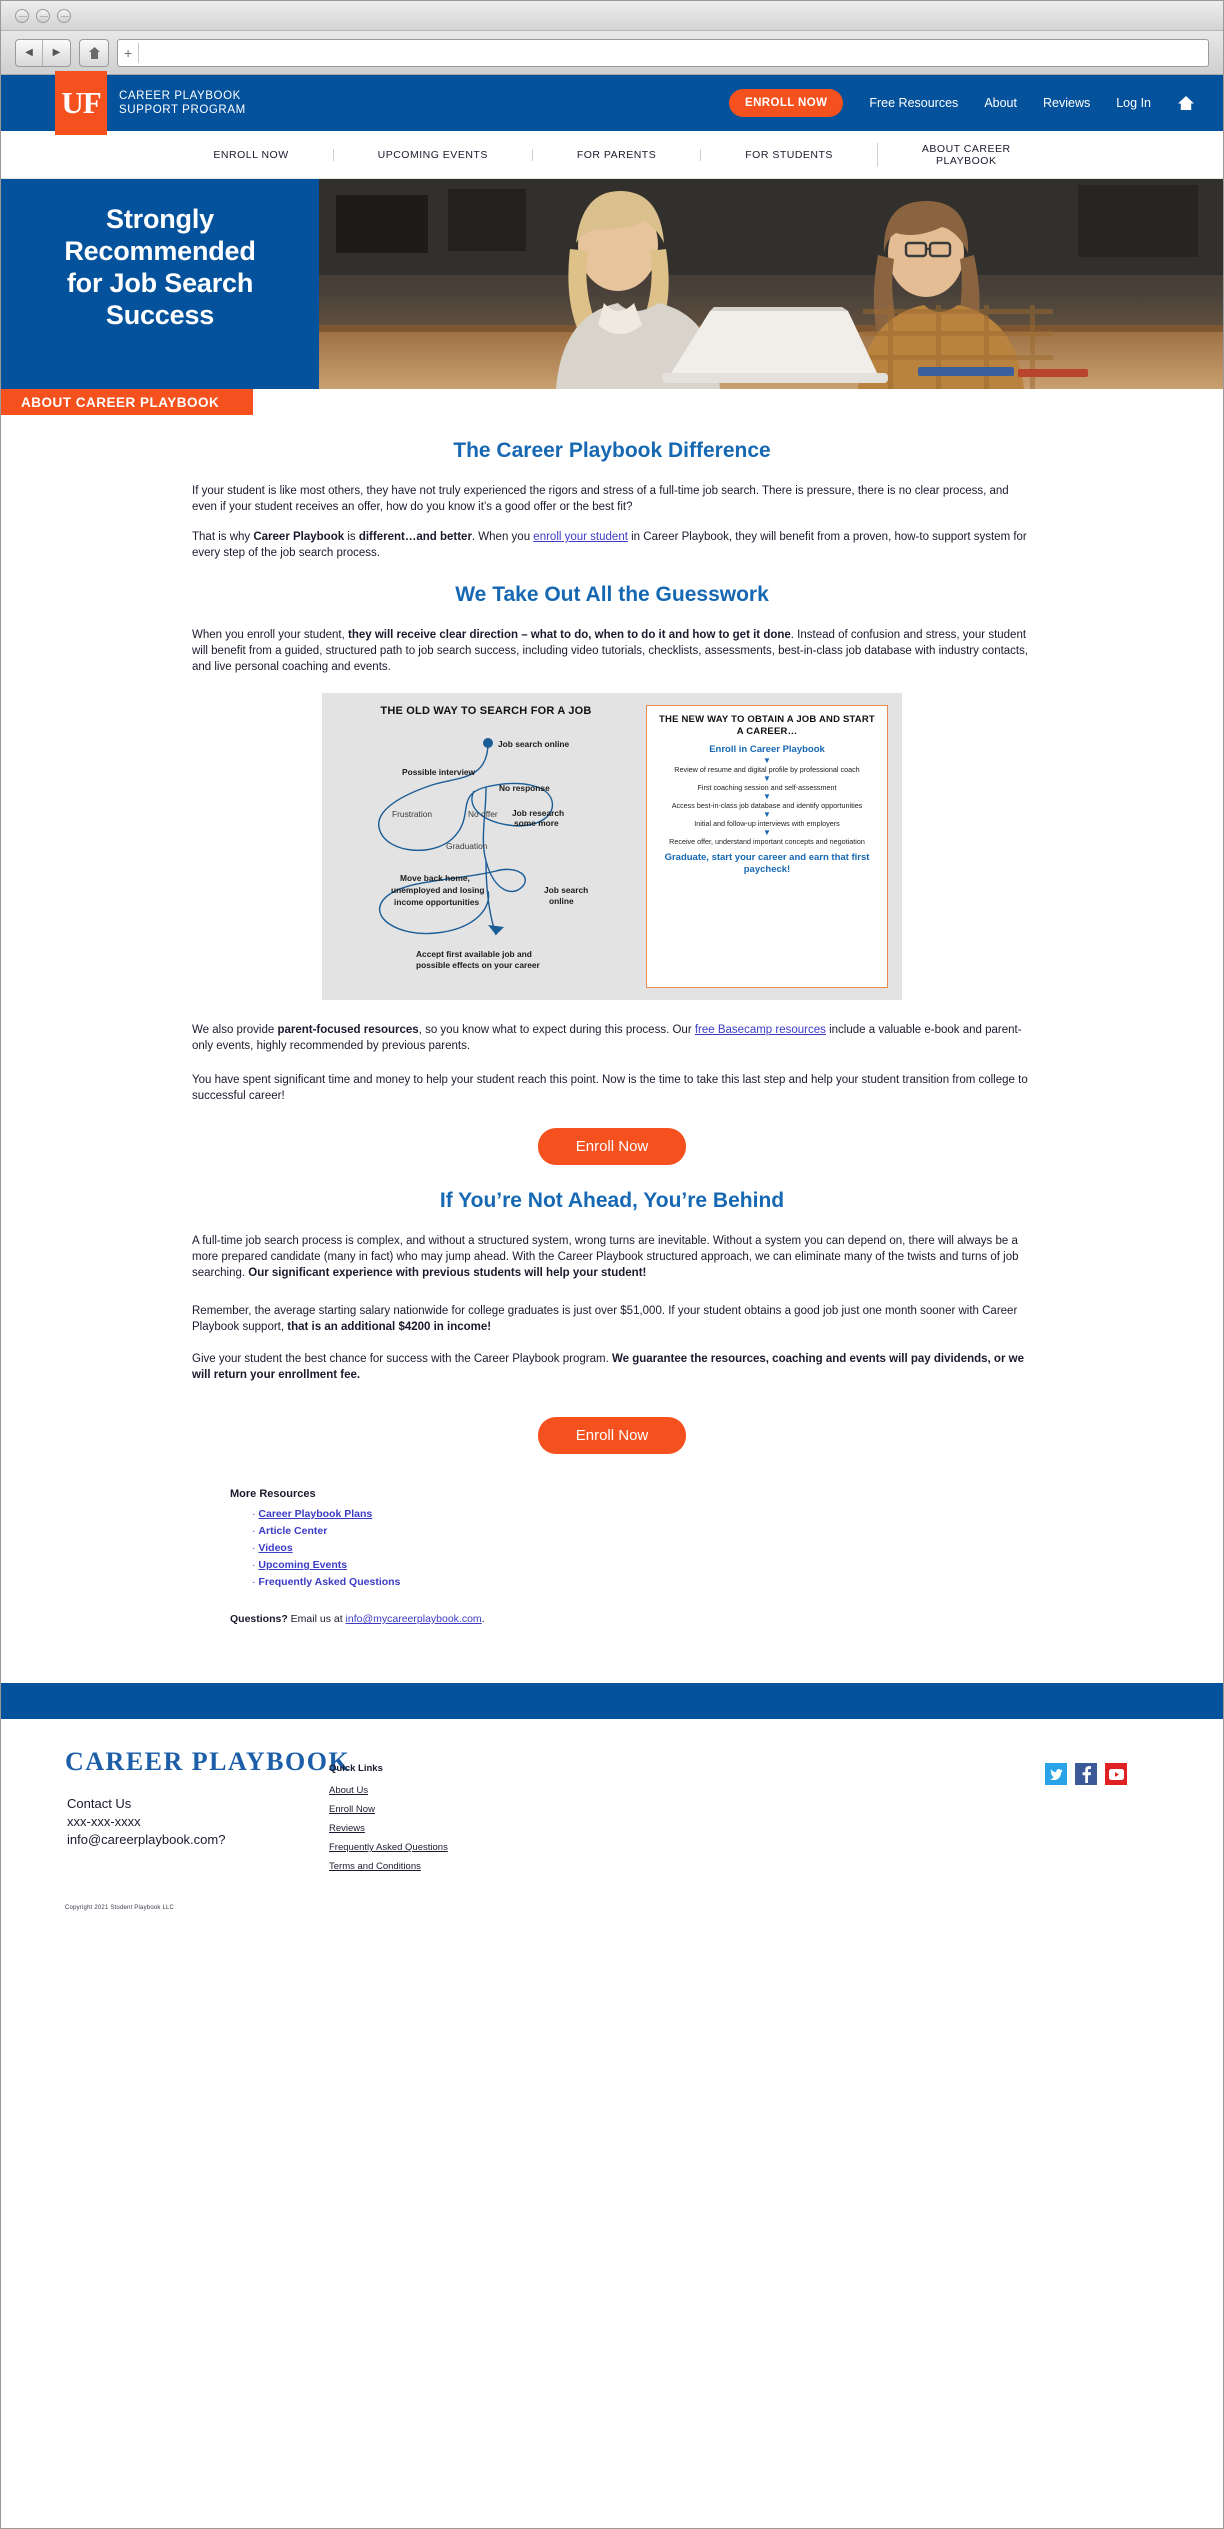 This screenshot has height=2529, width=1224. I want to click on text-fragment: When you enroll your student,, so click(270, 635).